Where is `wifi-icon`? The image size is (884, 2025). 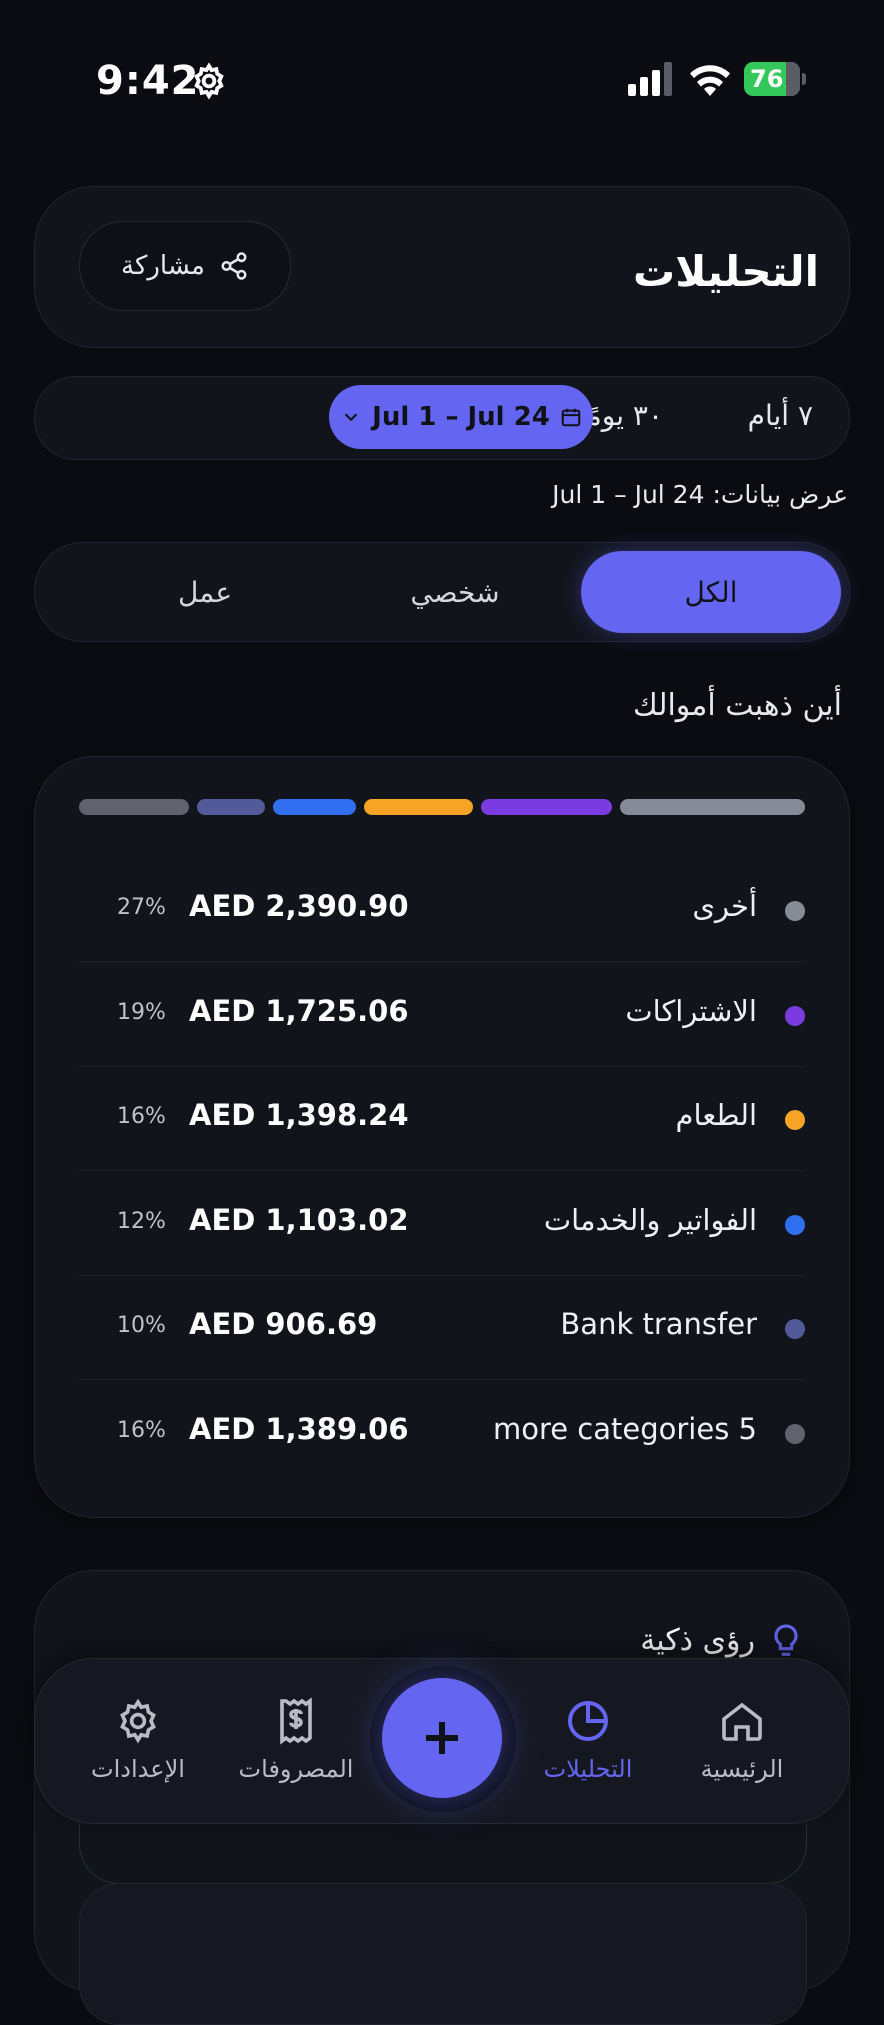 wifi-icon is located at coordinates (710, 80).